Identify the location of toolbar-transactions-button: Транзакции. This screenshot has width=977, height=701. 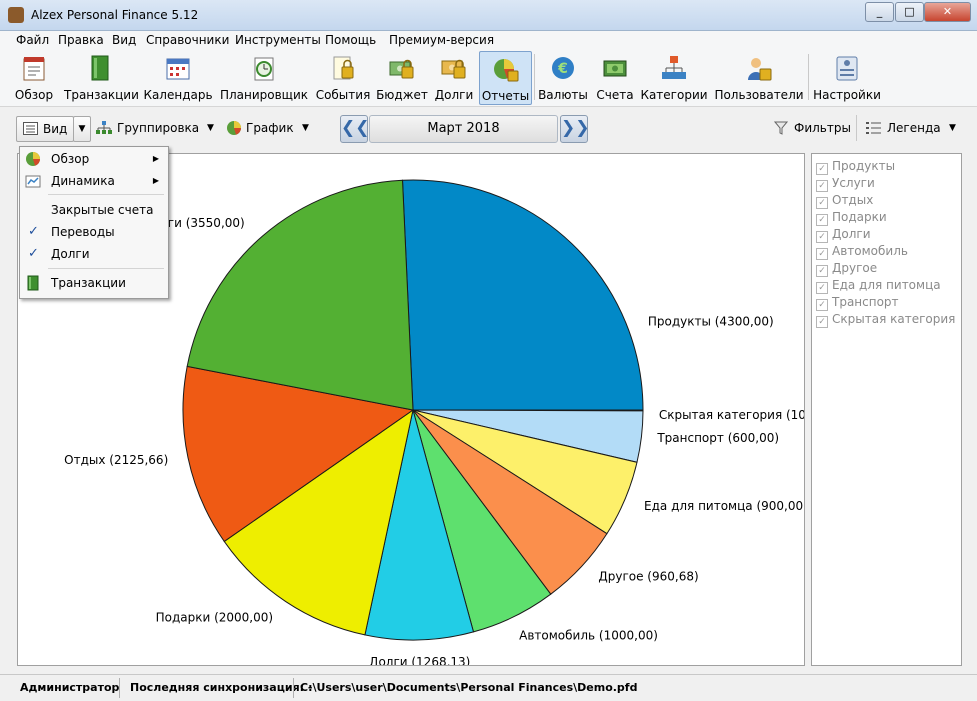
(101, 77).